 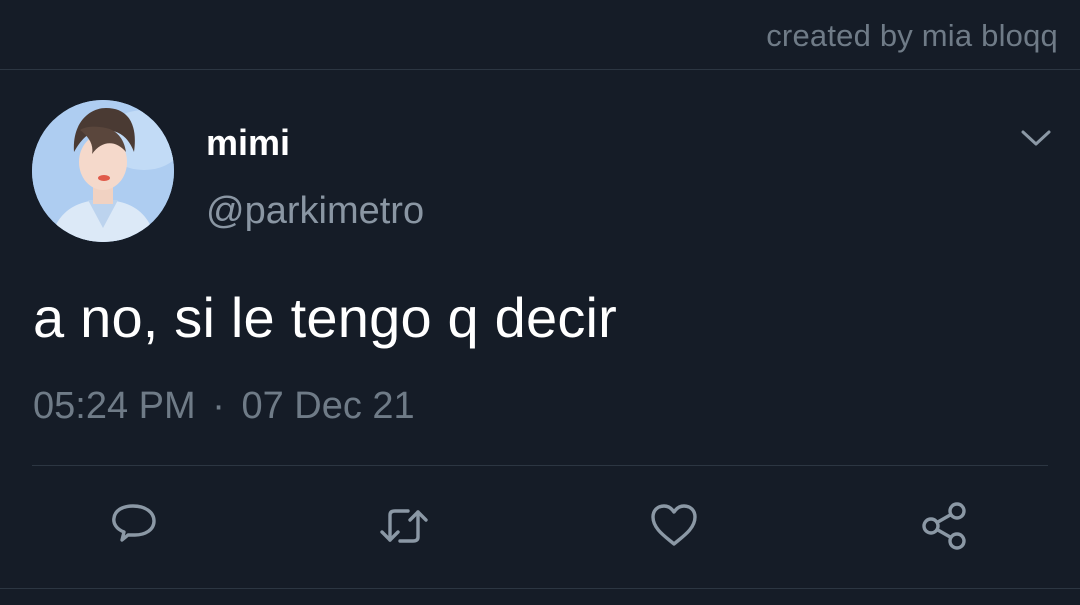 I want to click on divider, so click(x=540, y=465).